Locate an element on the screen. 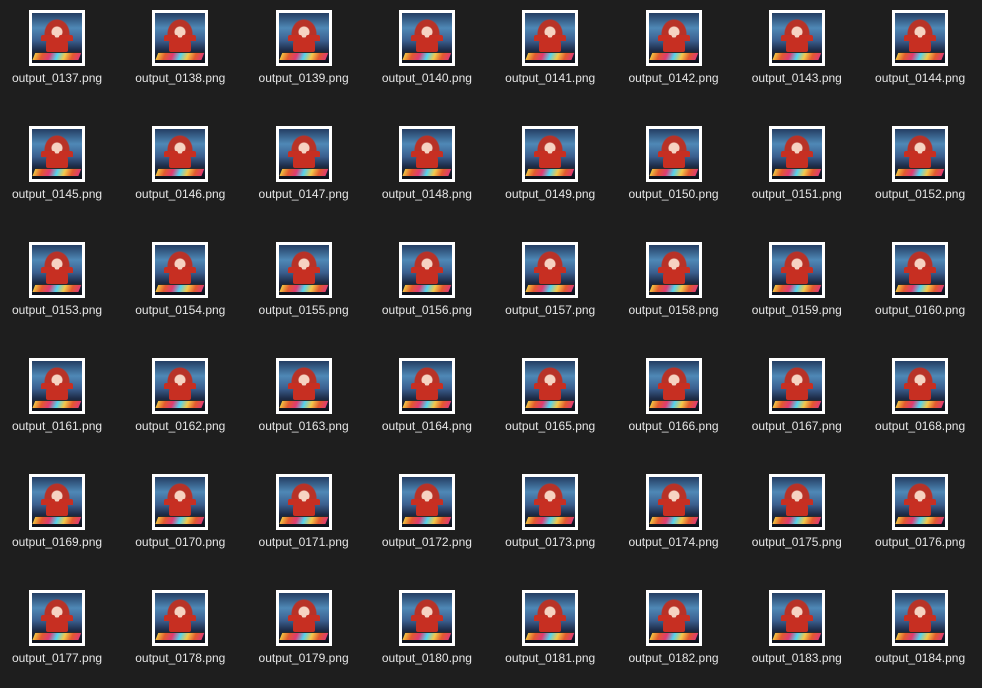 This screenshot has height=688, width=982. file-item: output_0161.png is located at coordinates (57, 398).